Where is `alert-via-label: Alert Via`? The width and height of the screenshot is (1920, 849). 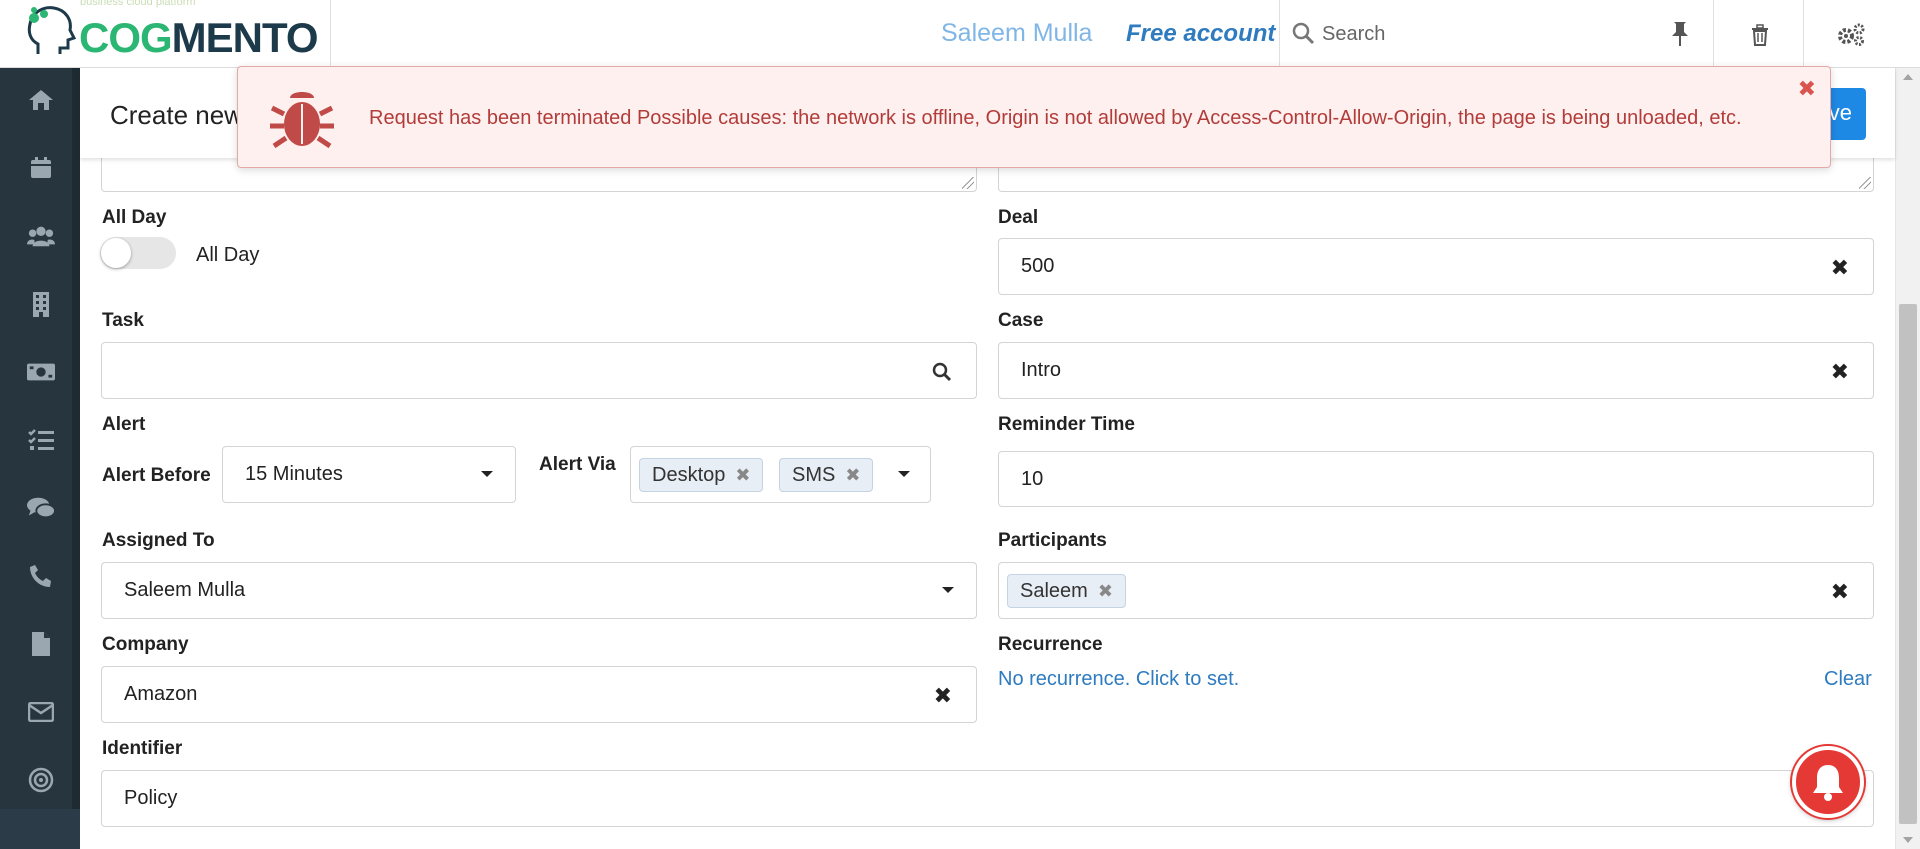 alert-via-label: Alert Via is located at coordinates (577, 464).